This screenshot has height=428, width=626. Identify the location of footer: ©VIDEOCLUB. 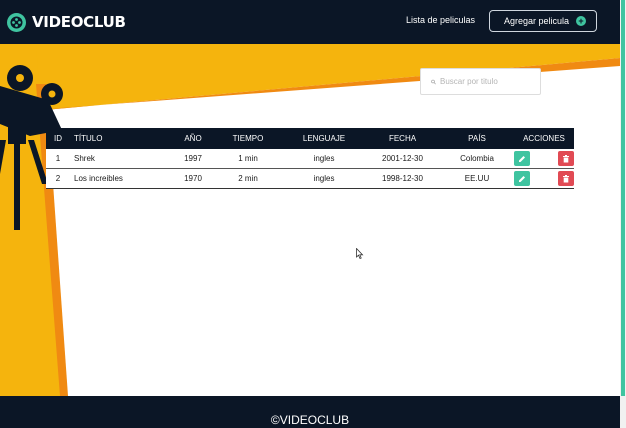
(310, 412).